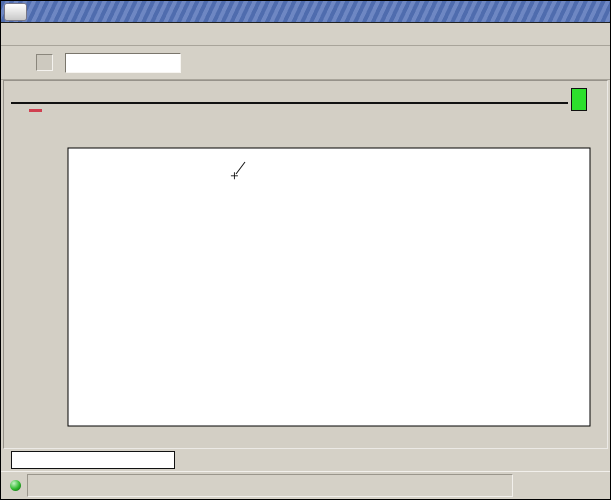 Image resolution: width=611 pixels, height=500 pixels. I want to click on label-group, so click(108, 62).